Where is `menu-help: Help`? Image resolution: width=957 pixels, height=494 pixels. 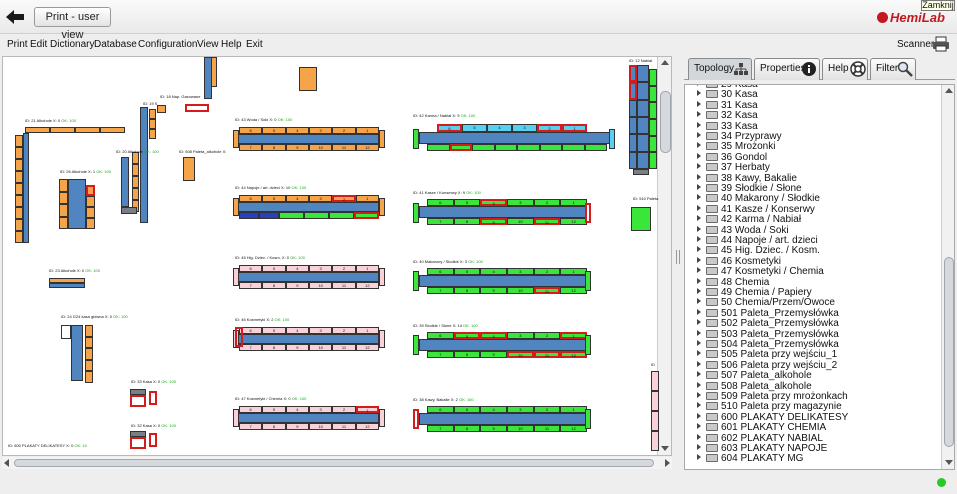 menu-help: Help is located at coordinates (231, 44).